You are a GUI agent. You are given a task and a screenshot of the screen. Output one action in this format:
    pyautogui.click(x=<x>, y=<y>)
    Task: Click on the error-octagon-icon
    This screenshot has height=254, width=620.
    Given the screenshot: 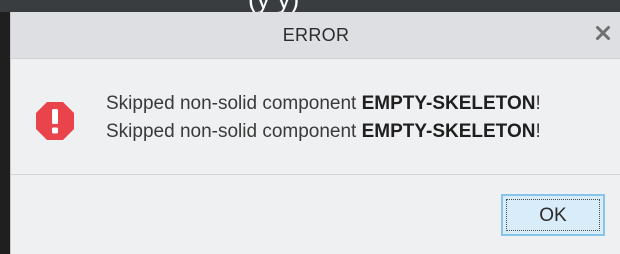 What is the action you would take?
    pyautogui.click(x=55, y=121)
    